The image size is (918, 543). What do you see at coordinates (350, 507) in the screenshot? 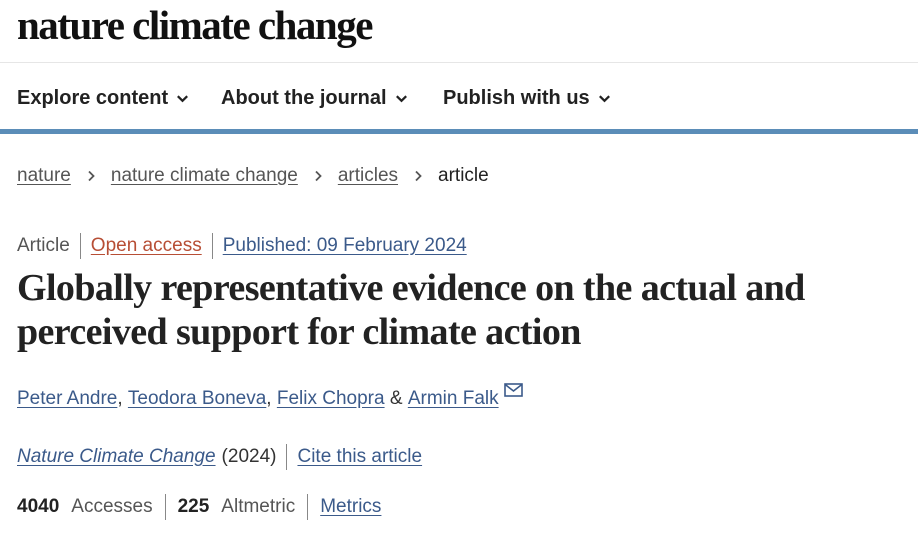
I see `metrics-link: Metrics` at bounding box center [350, 507].